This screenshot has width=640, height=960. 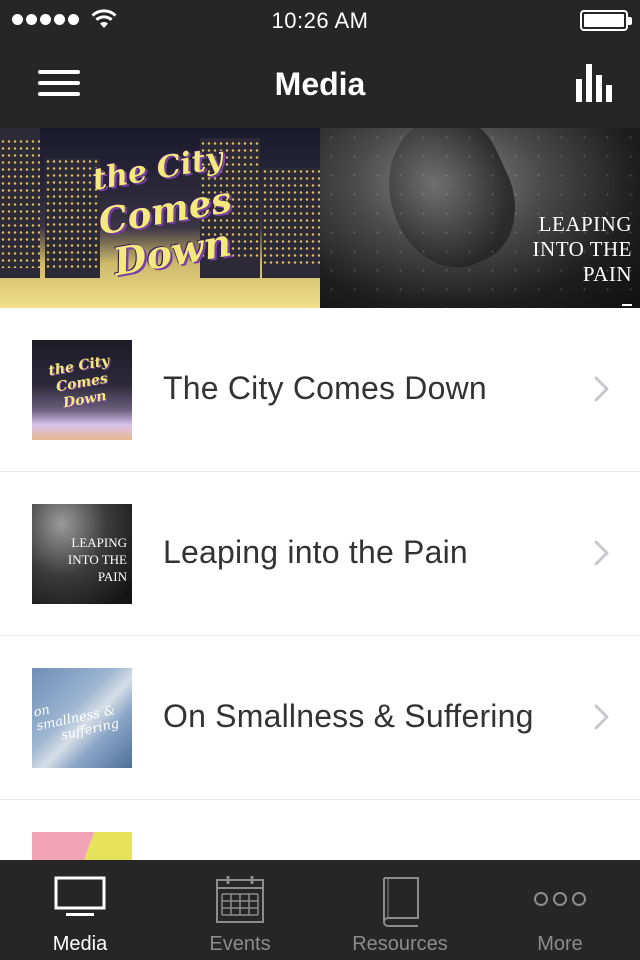 What do you see at coordinates (320, 830) in the screenshot?
I see `list-item` at bounding box center [320, 830].